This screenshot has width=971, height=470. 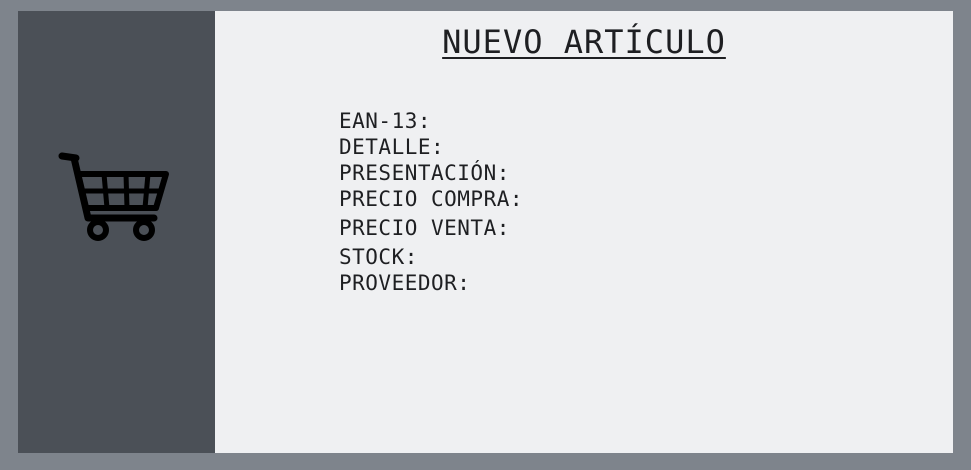 I want to click on field-label-ean13: EAN-13:, so click(x=385, y=121).